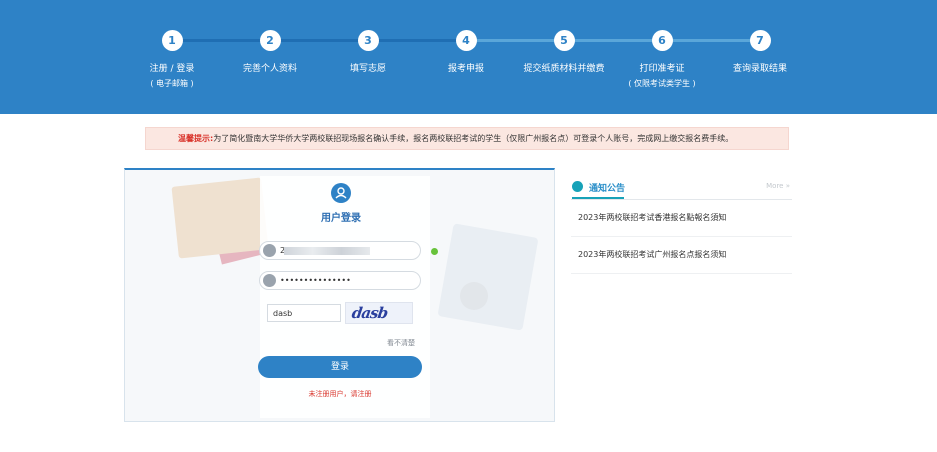 The image size is (937, 452). I want to click on login-title: 用户登录, so click(341, 218).